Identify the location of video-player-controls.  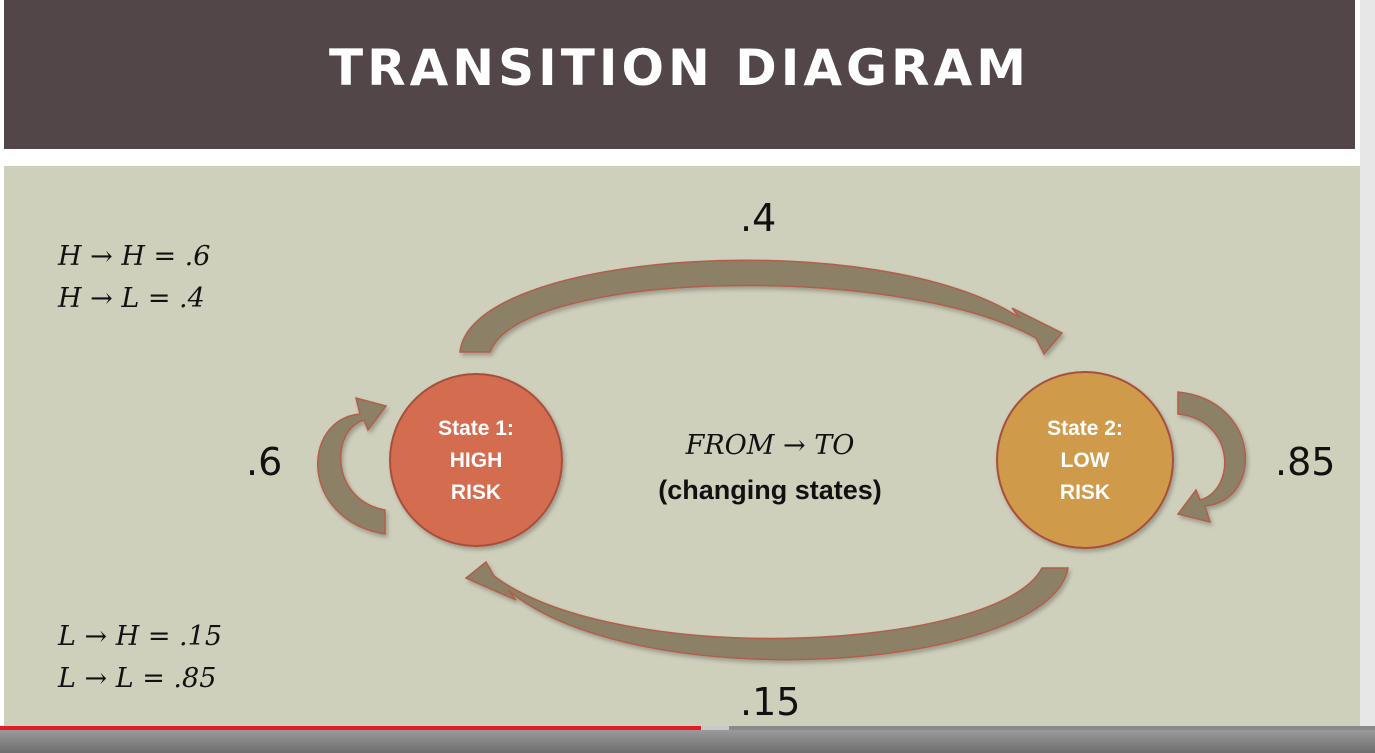
(687, 741).